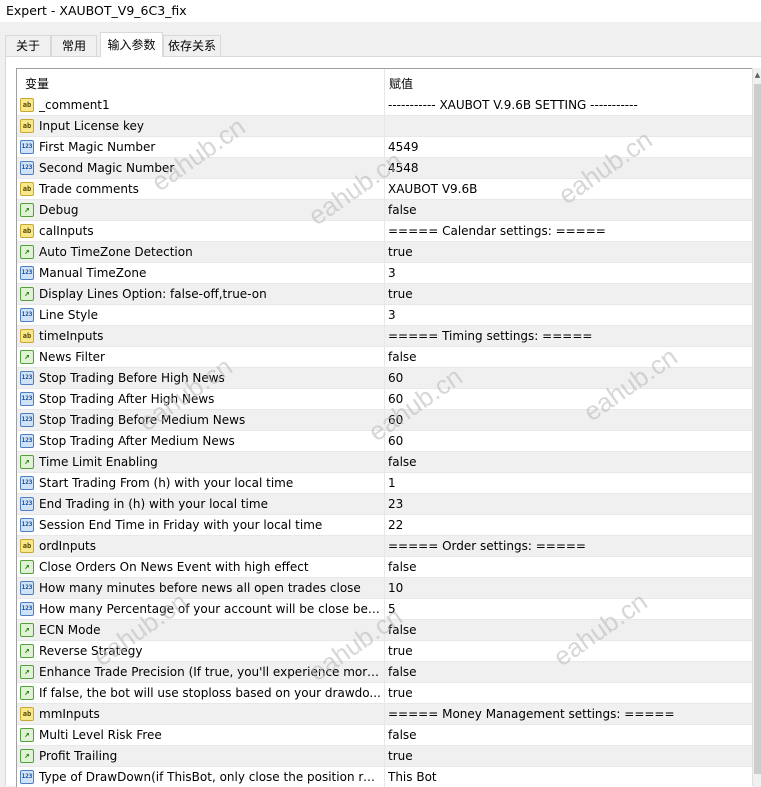  I want to click on variable-value: XAUBOT V9.6B, so click(568, 189).